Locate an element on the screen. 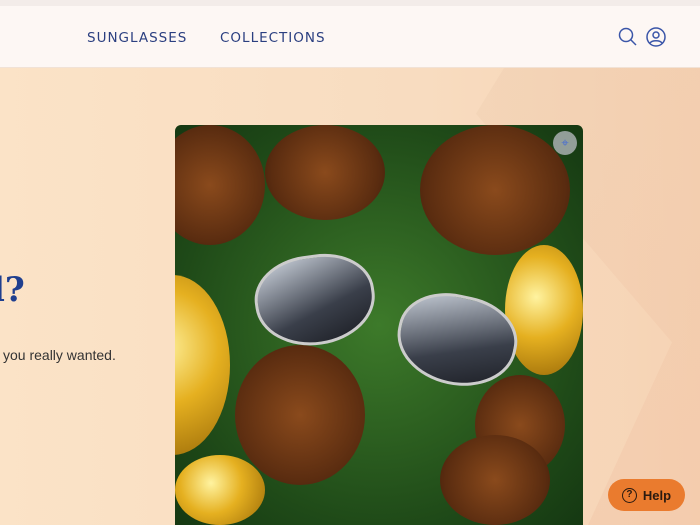  hero-subtext: you really wanted. is located at coordinates (59, 355).